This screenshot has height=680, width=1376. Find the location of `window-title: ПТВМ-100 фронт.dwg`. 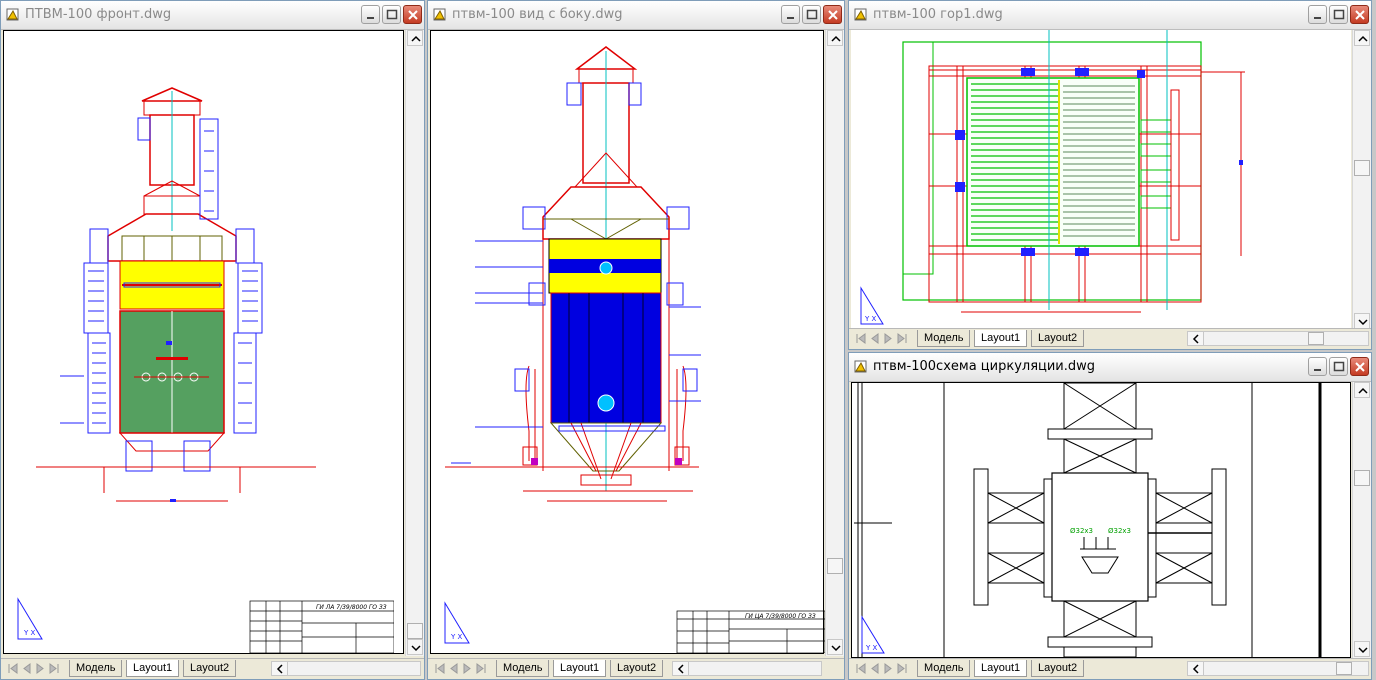

window-title: ПТВМ-100 фронт.dwg is located at coordinates (98, 14).